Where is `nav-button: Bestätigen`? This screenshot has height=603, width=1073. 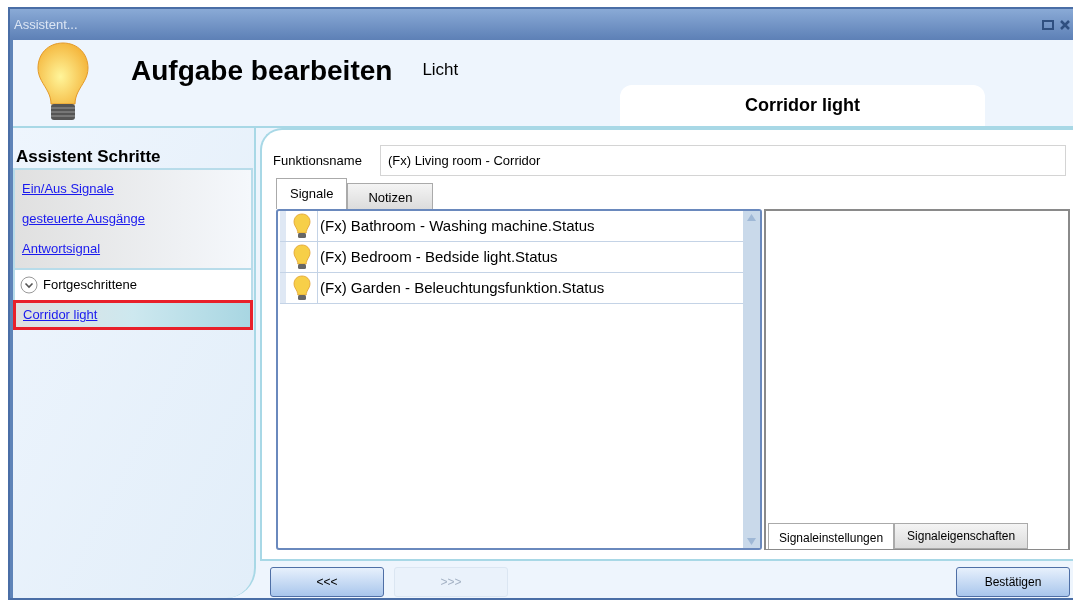 nav-button: Bestätigen is located at coordinates (1013, 582).